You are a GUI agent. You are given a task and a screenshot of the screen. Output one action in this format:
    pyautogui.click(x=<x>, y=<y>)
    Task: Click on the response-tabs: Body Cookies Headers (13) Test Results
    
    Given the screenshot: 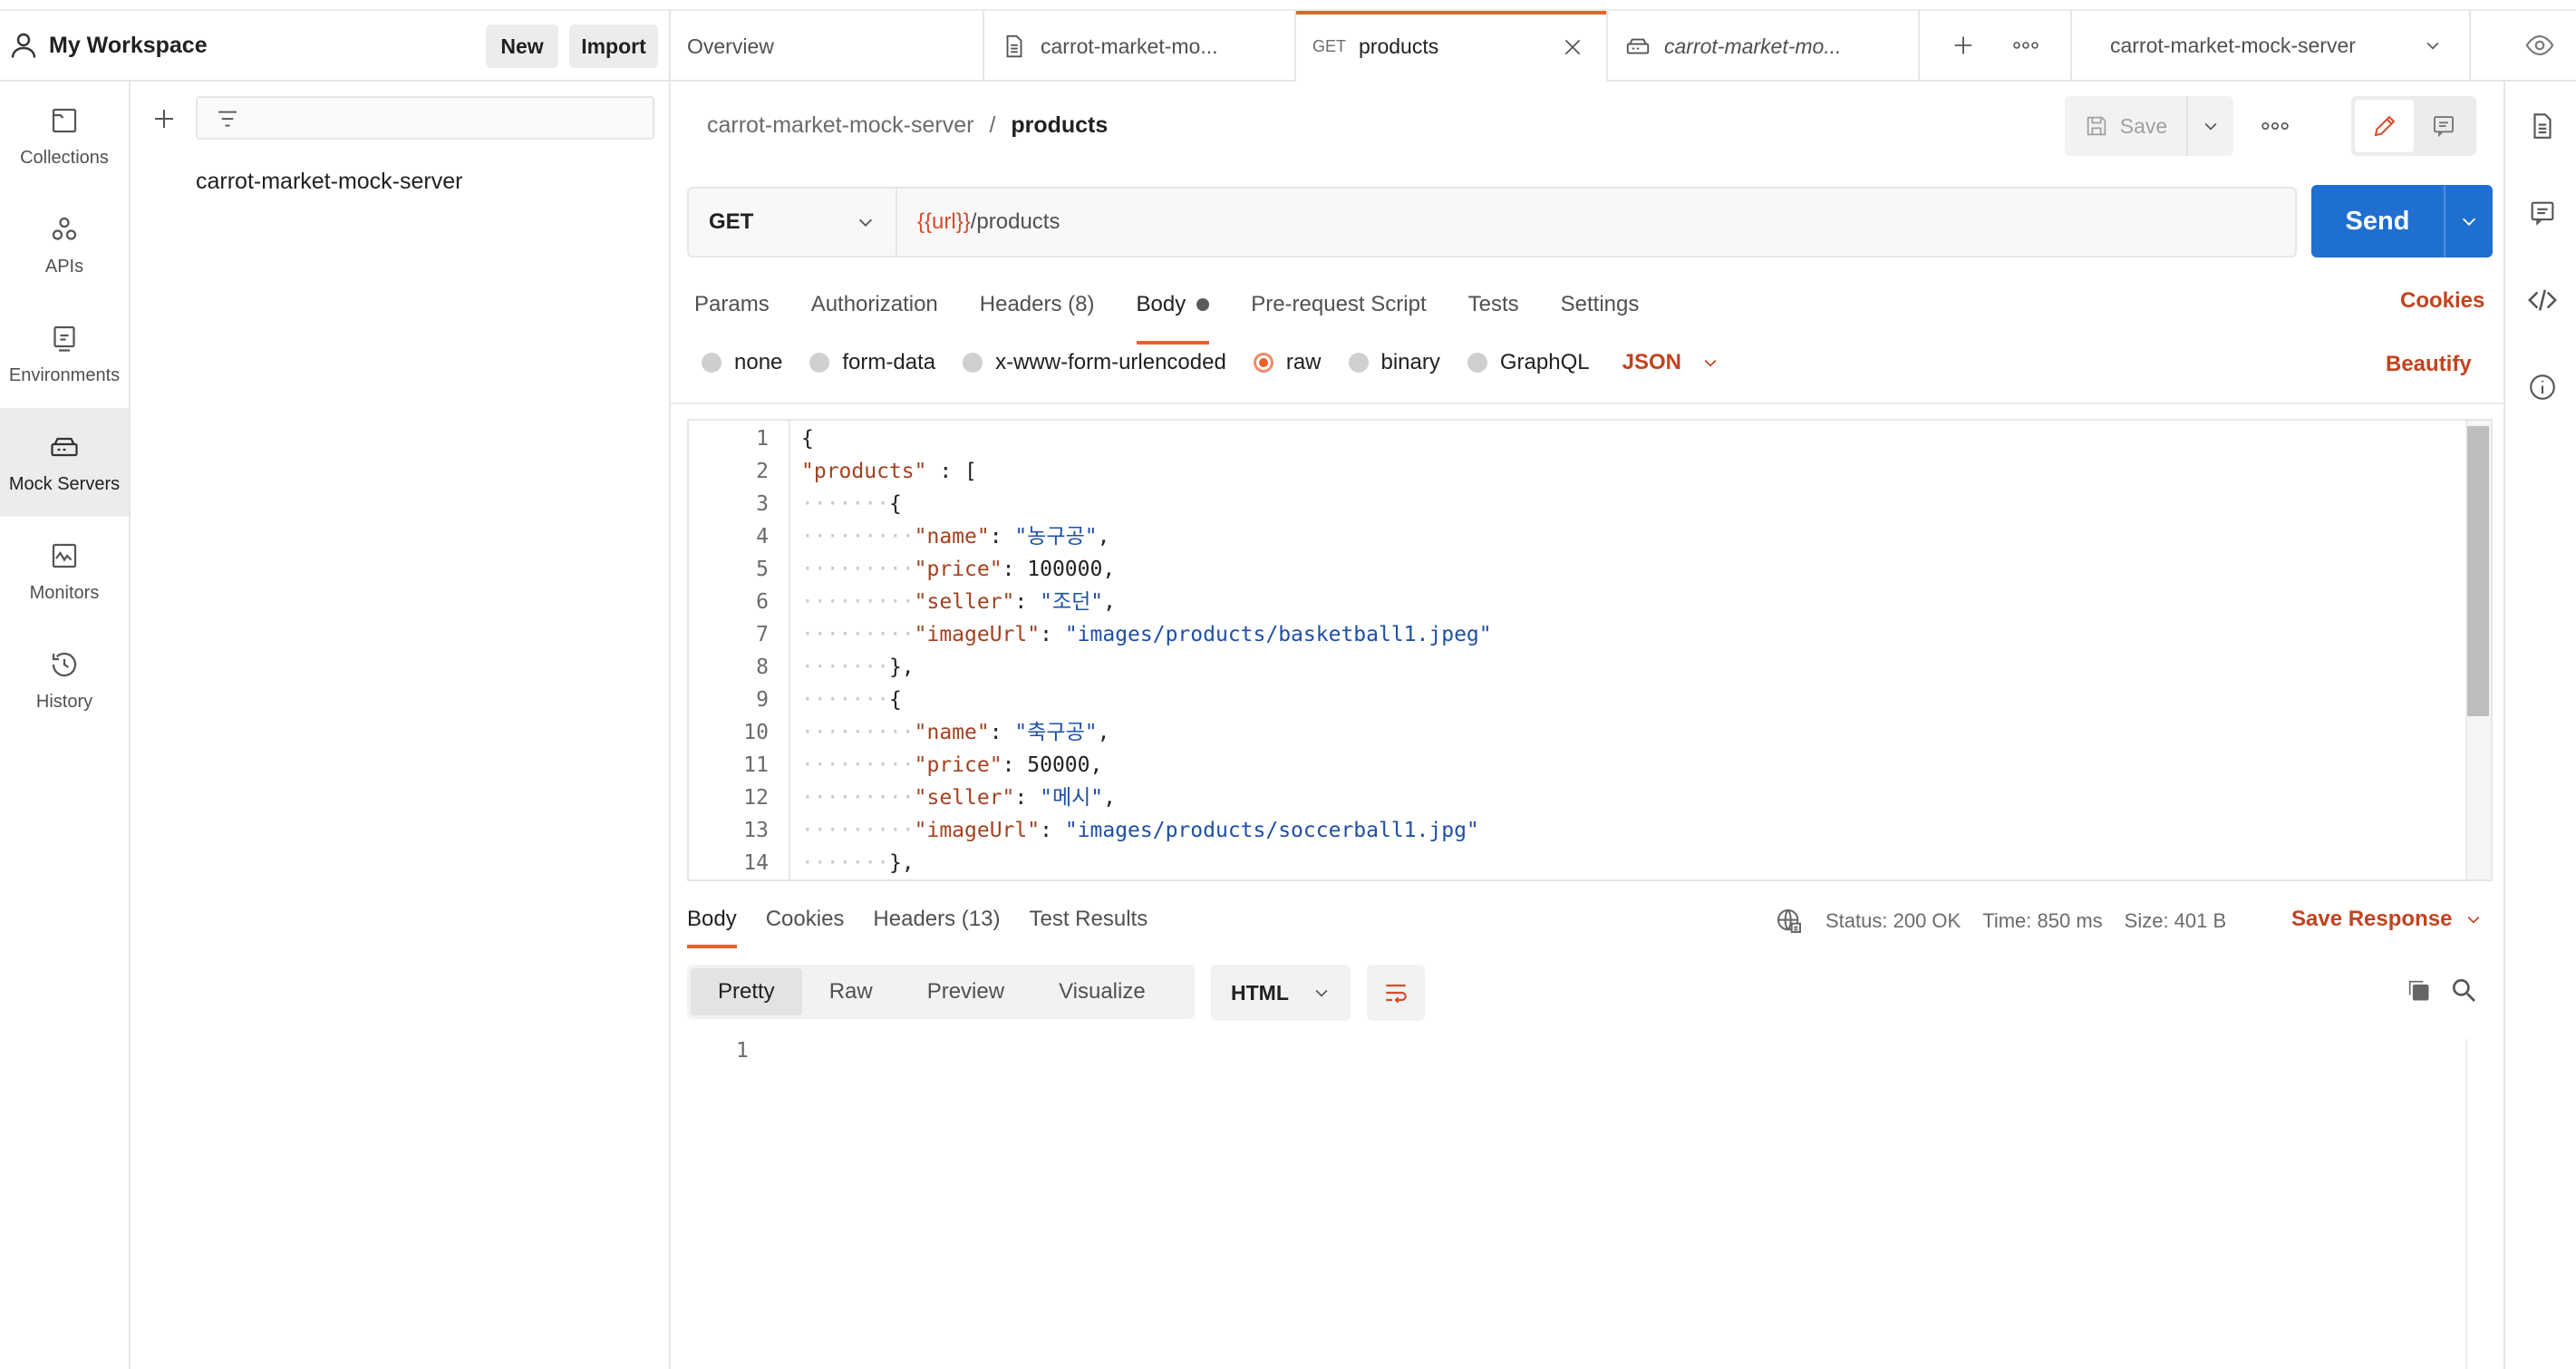 What is the action you would take?
    pyautogui.click(x=917, y=927)
    